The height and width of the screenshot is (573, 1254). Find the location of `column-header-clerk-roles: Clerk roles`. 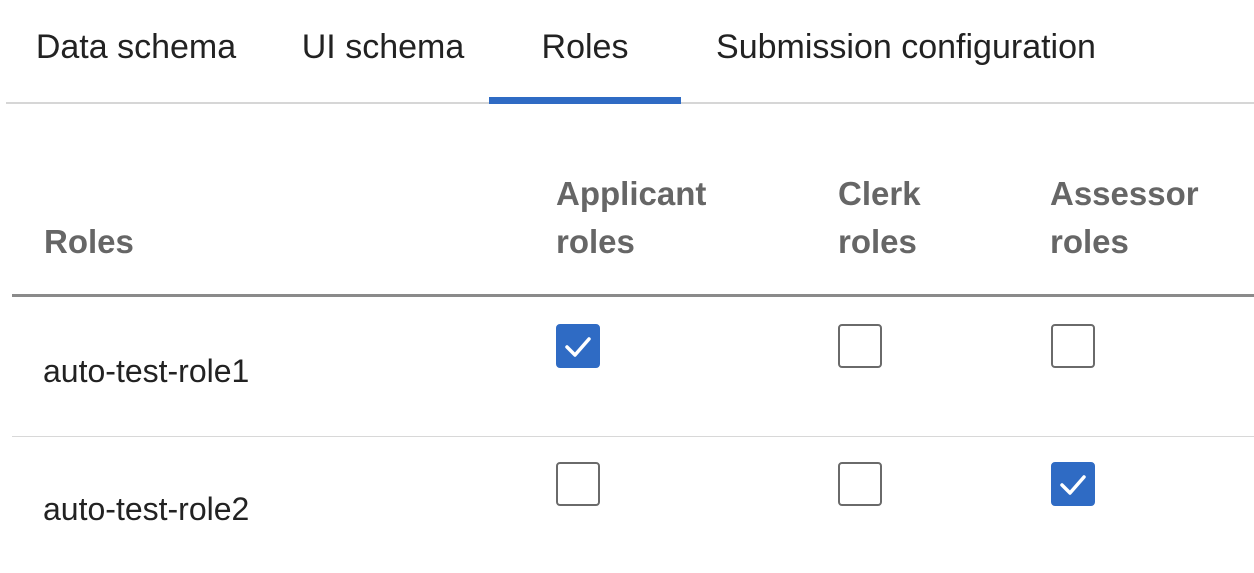

column-header-clerk-roles: Clerk roles is located at coordinates (879, 217).